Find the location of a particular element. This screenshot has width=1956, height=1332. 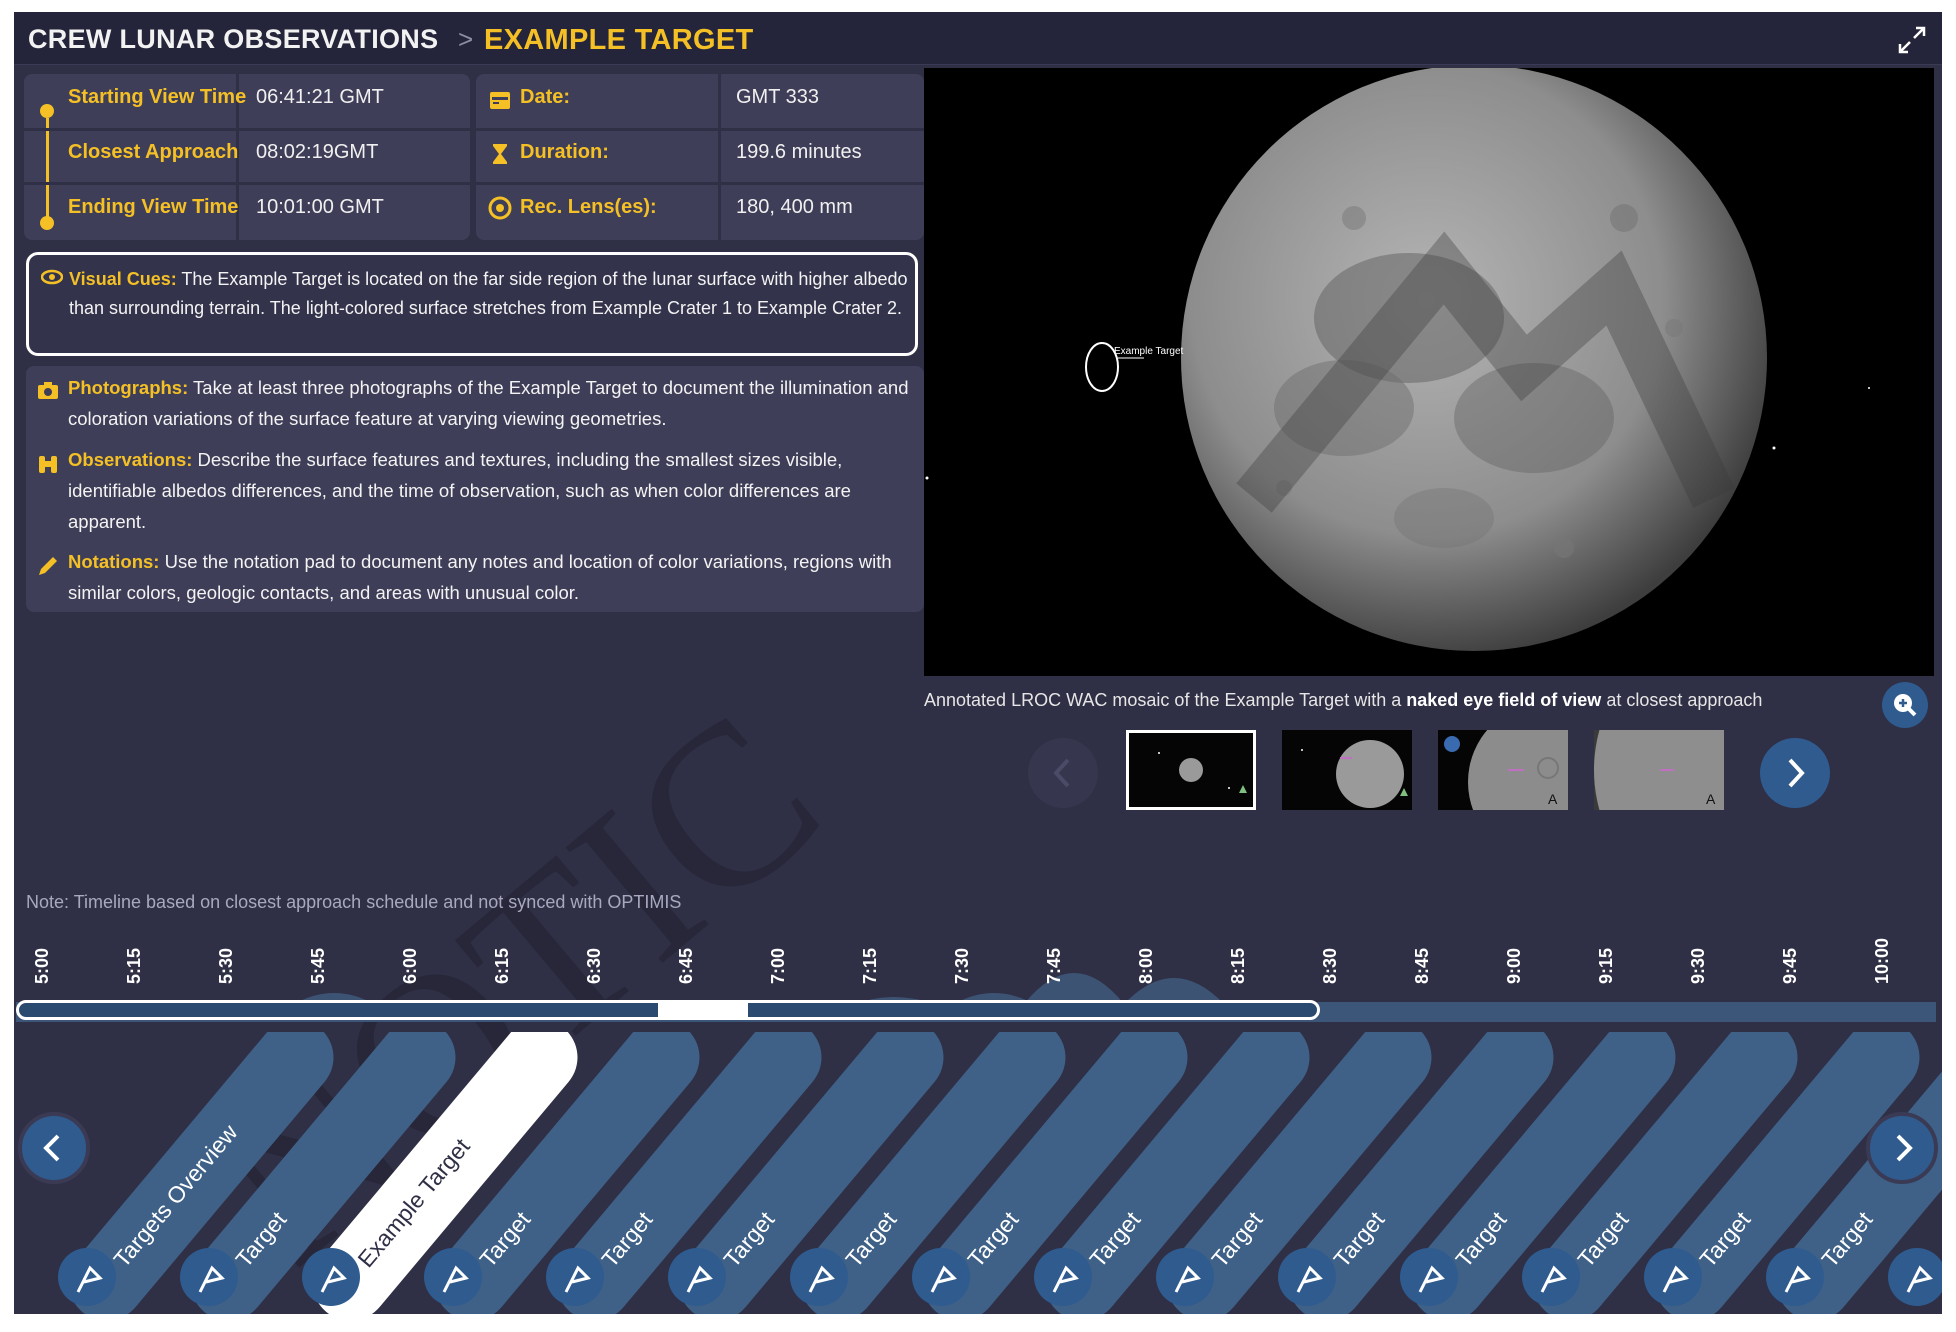

start-dot-icon is located at coordinates (47, 111).